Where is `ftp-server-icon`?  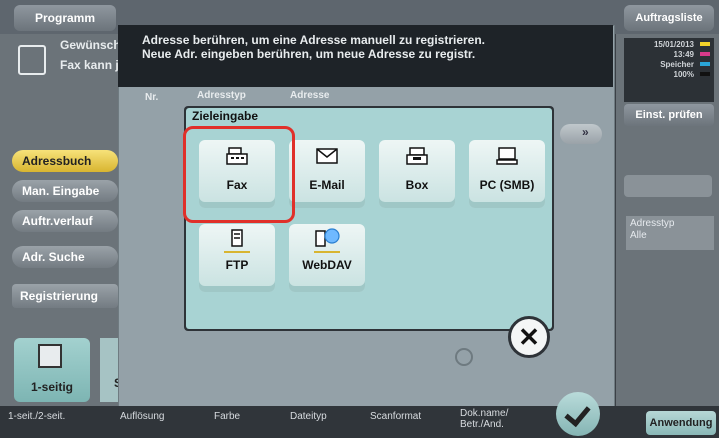 ftp-server-icon is located at coordinates (237, 238).